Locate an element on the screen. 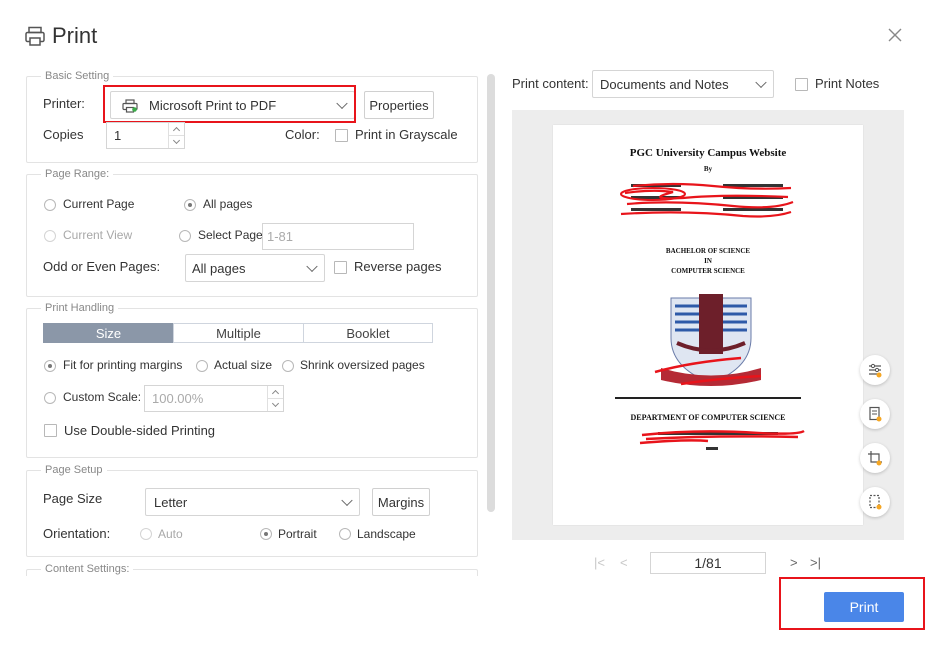 The height and width of the screenshot is (648, 933). page-range-label: Page Range: is located at coordinates (77, 174).